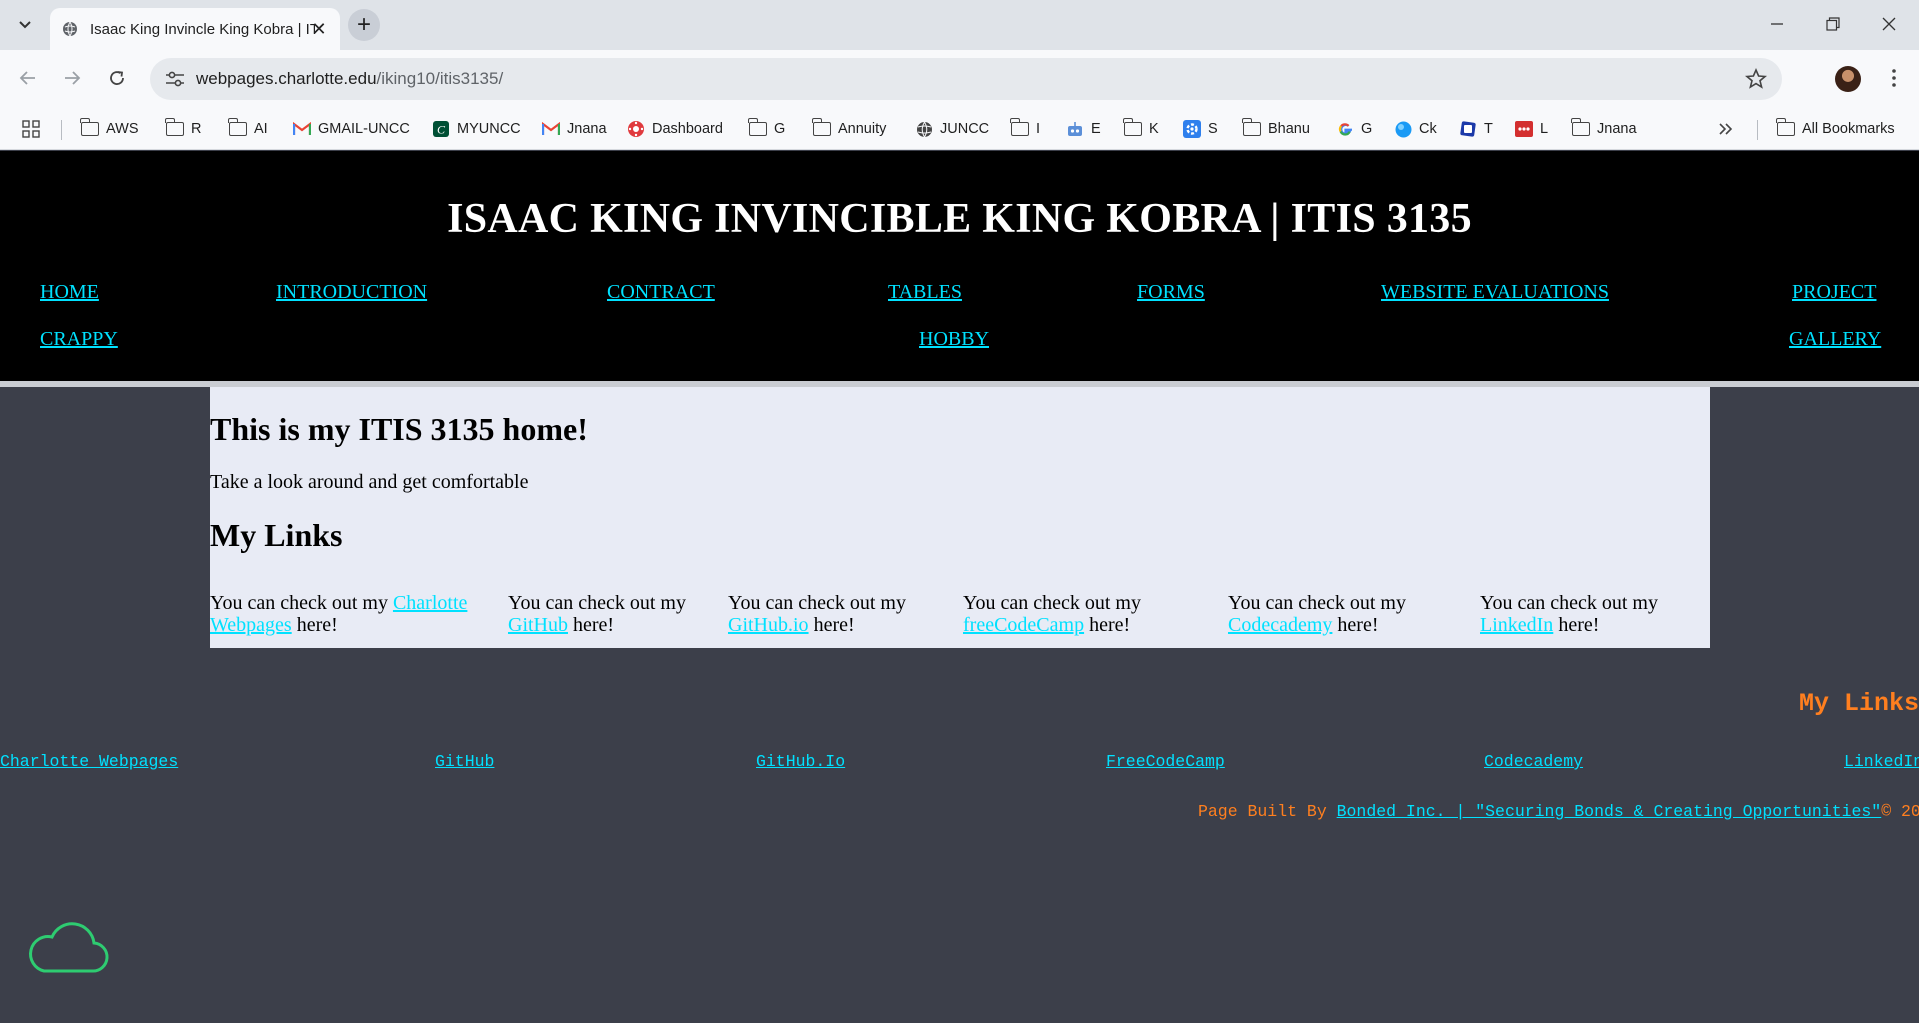  I want to click on t-icon, so click(1468, 129).